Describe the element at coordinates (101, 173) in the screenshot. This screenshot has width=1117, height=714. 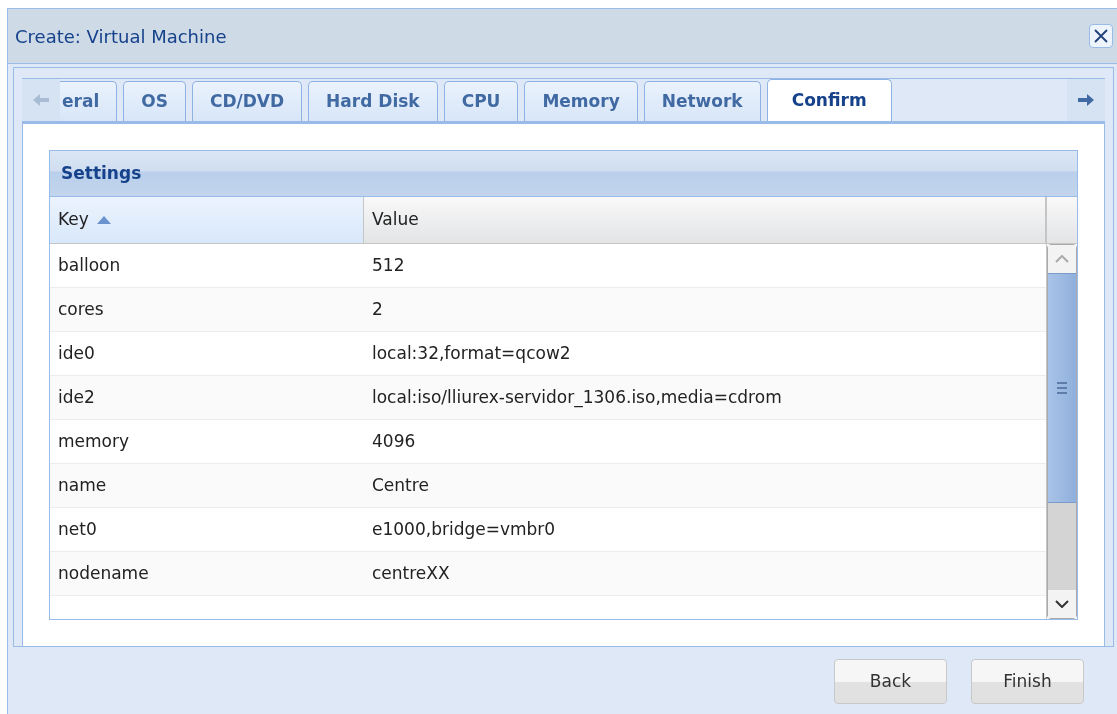
I see `panel-title: Settings` at that location.